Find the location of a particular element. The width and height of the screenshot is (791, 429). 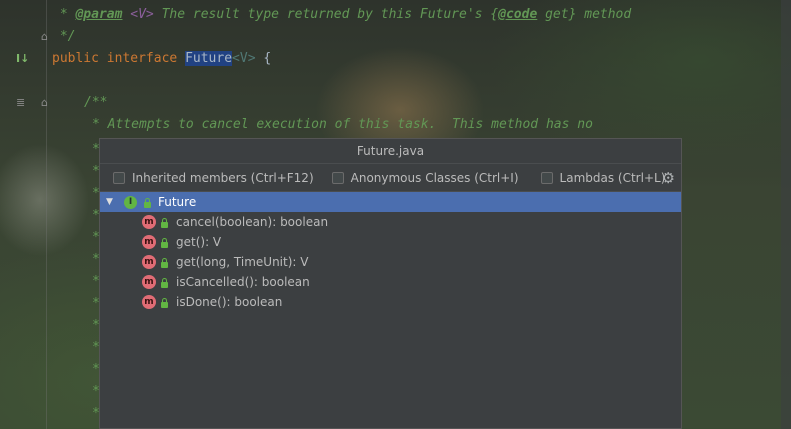

tree-node-label: isDone(): boolean is located at coordinates (229, 302).